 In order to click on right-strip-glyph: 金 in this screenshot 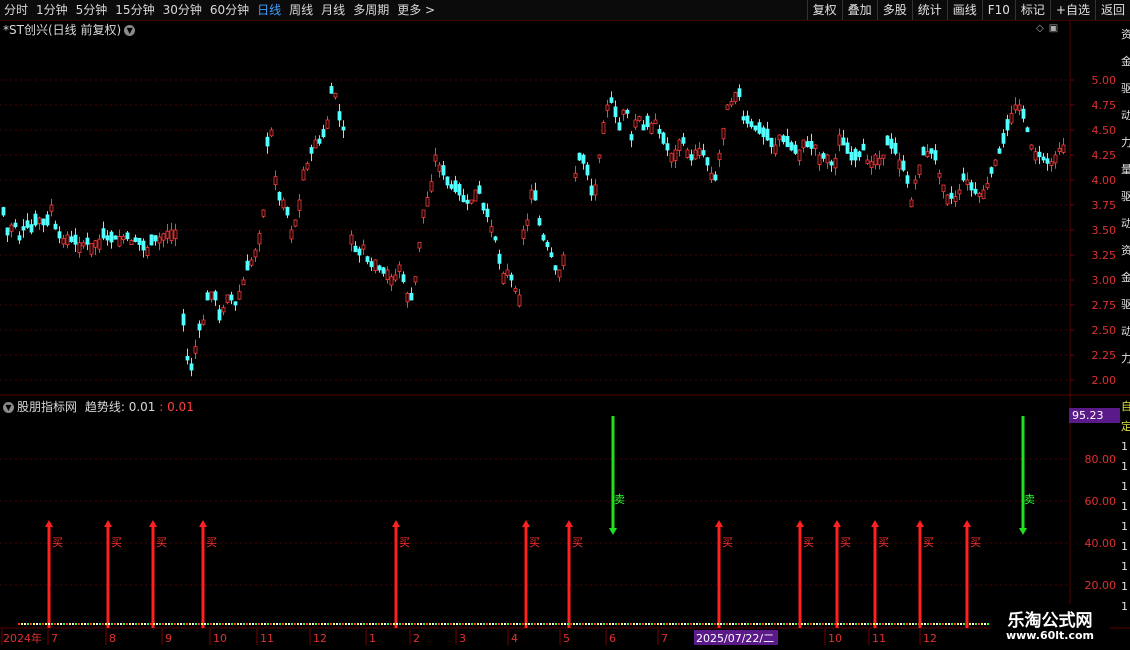, I will do `click(1125, 61)`.